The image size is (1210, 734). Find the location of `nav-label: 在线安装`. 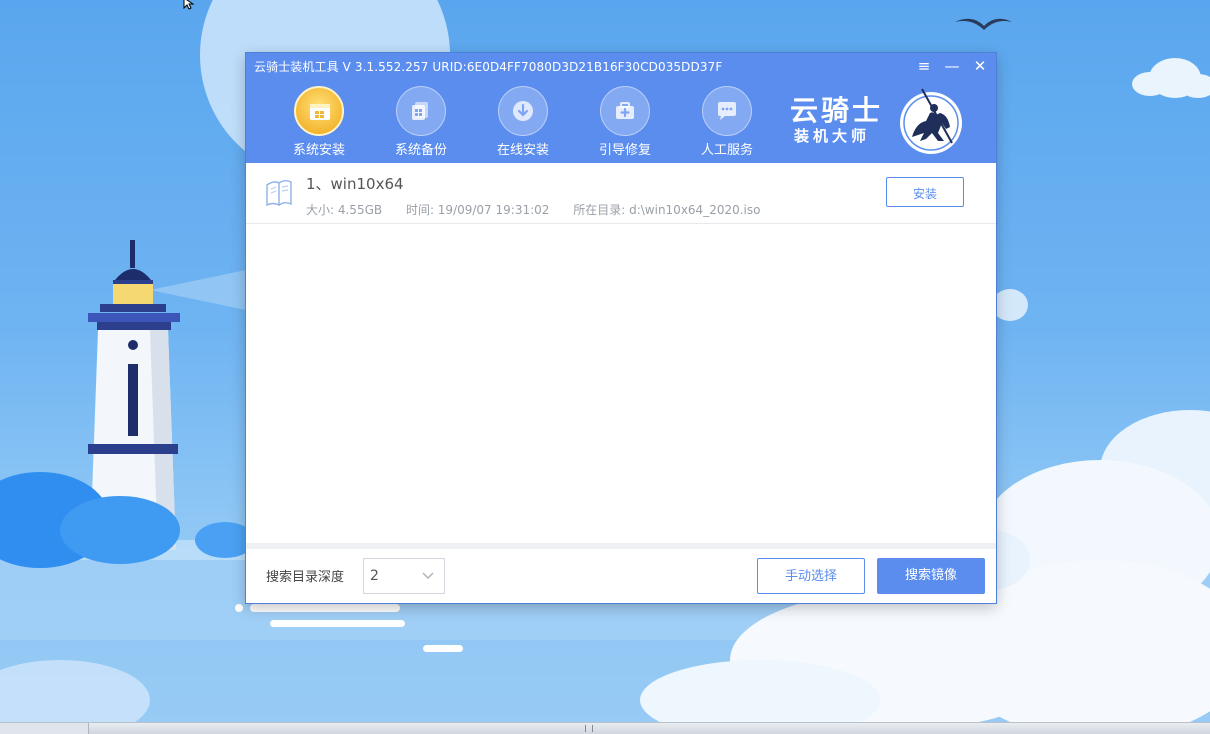

nav-label: 在线安装 is located at coordinates (522, 150).